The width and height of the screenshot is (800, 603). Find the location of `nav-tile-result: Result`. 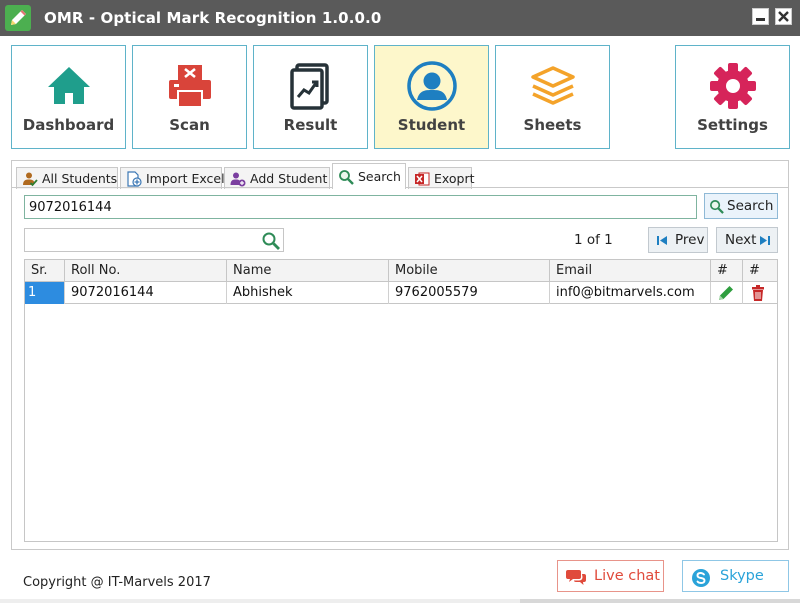

nav-tile-result: Result is located at coordinates (310, 97).